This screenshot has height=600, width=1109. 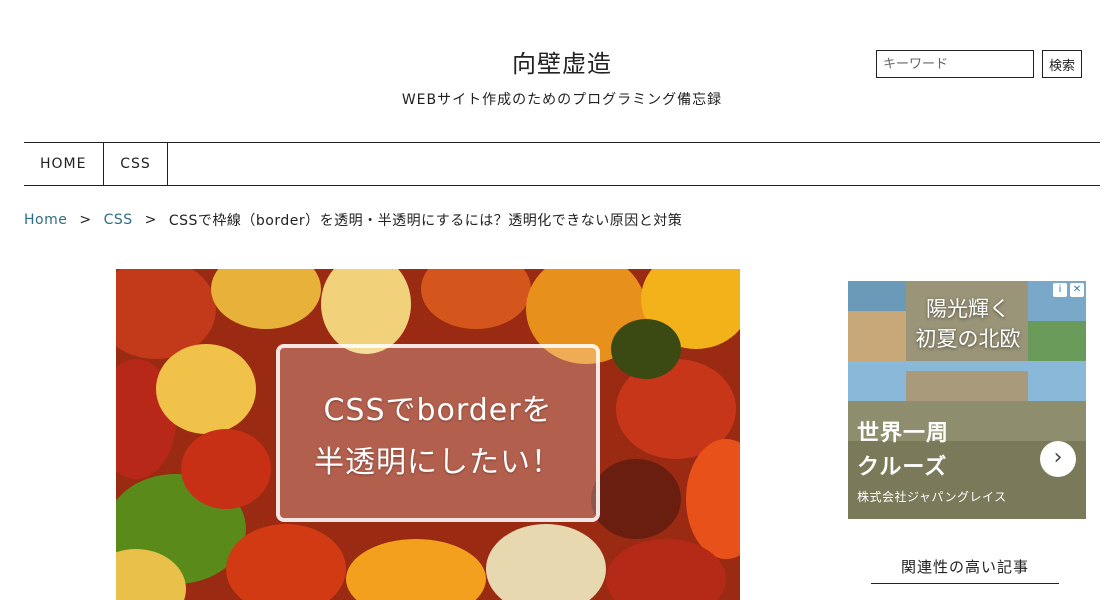 What do you see at coordinates (64, 164) in the screenshot?
I see `nav-item-home: HOME` at bounding box center [64, 164].